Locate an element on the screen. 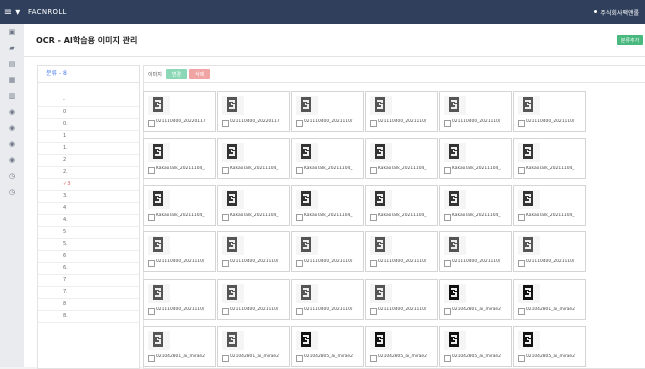  image-card: 021110400_20220117 is located at coordinates (179, 111).